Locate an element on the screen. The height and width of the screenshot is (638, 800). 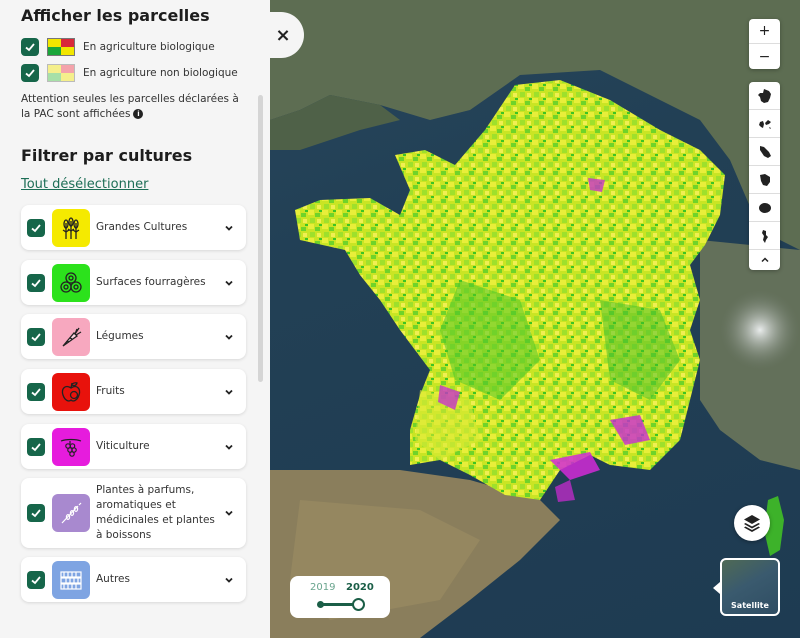
legend-label-bio: En agriculture biologique is located at coordinates (149, 47).